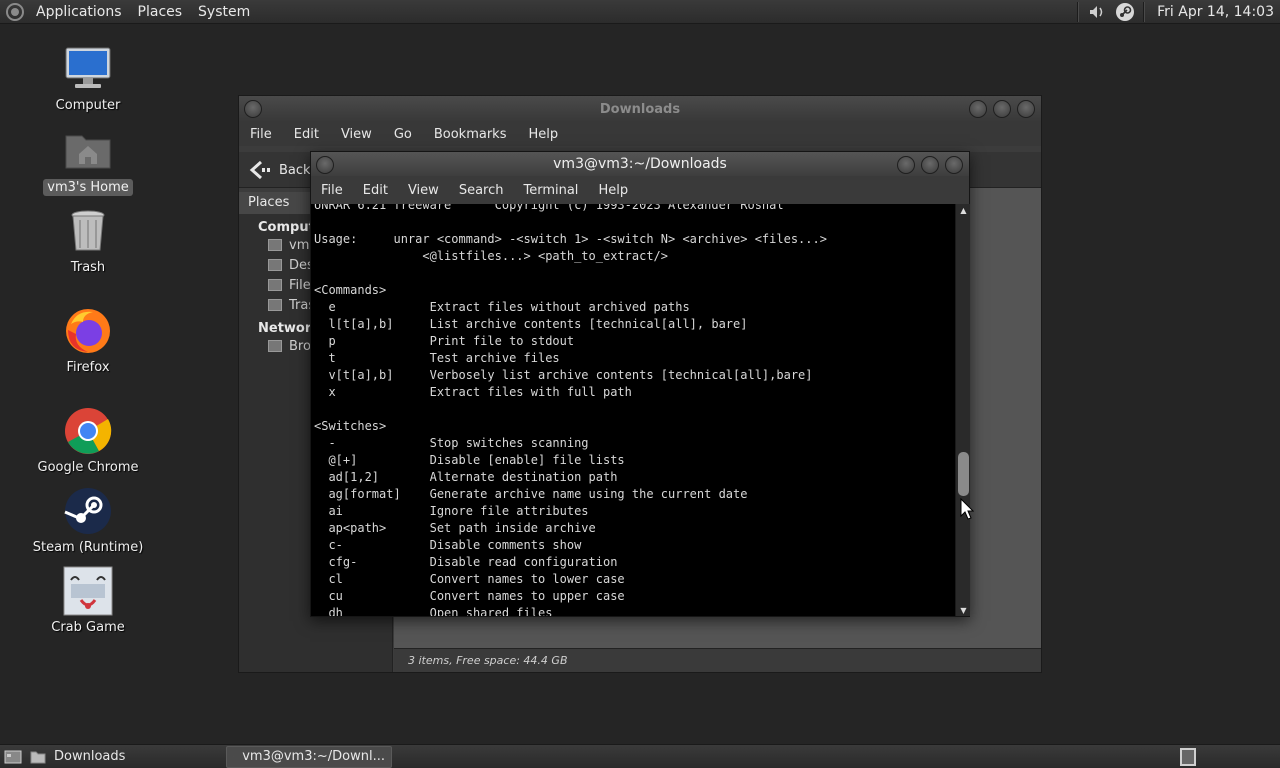 The width and height of the screenshot is (1280, 768). Describe the element at coordinates (275, 285) in the screenshot. I see `drive-icon` at that location.